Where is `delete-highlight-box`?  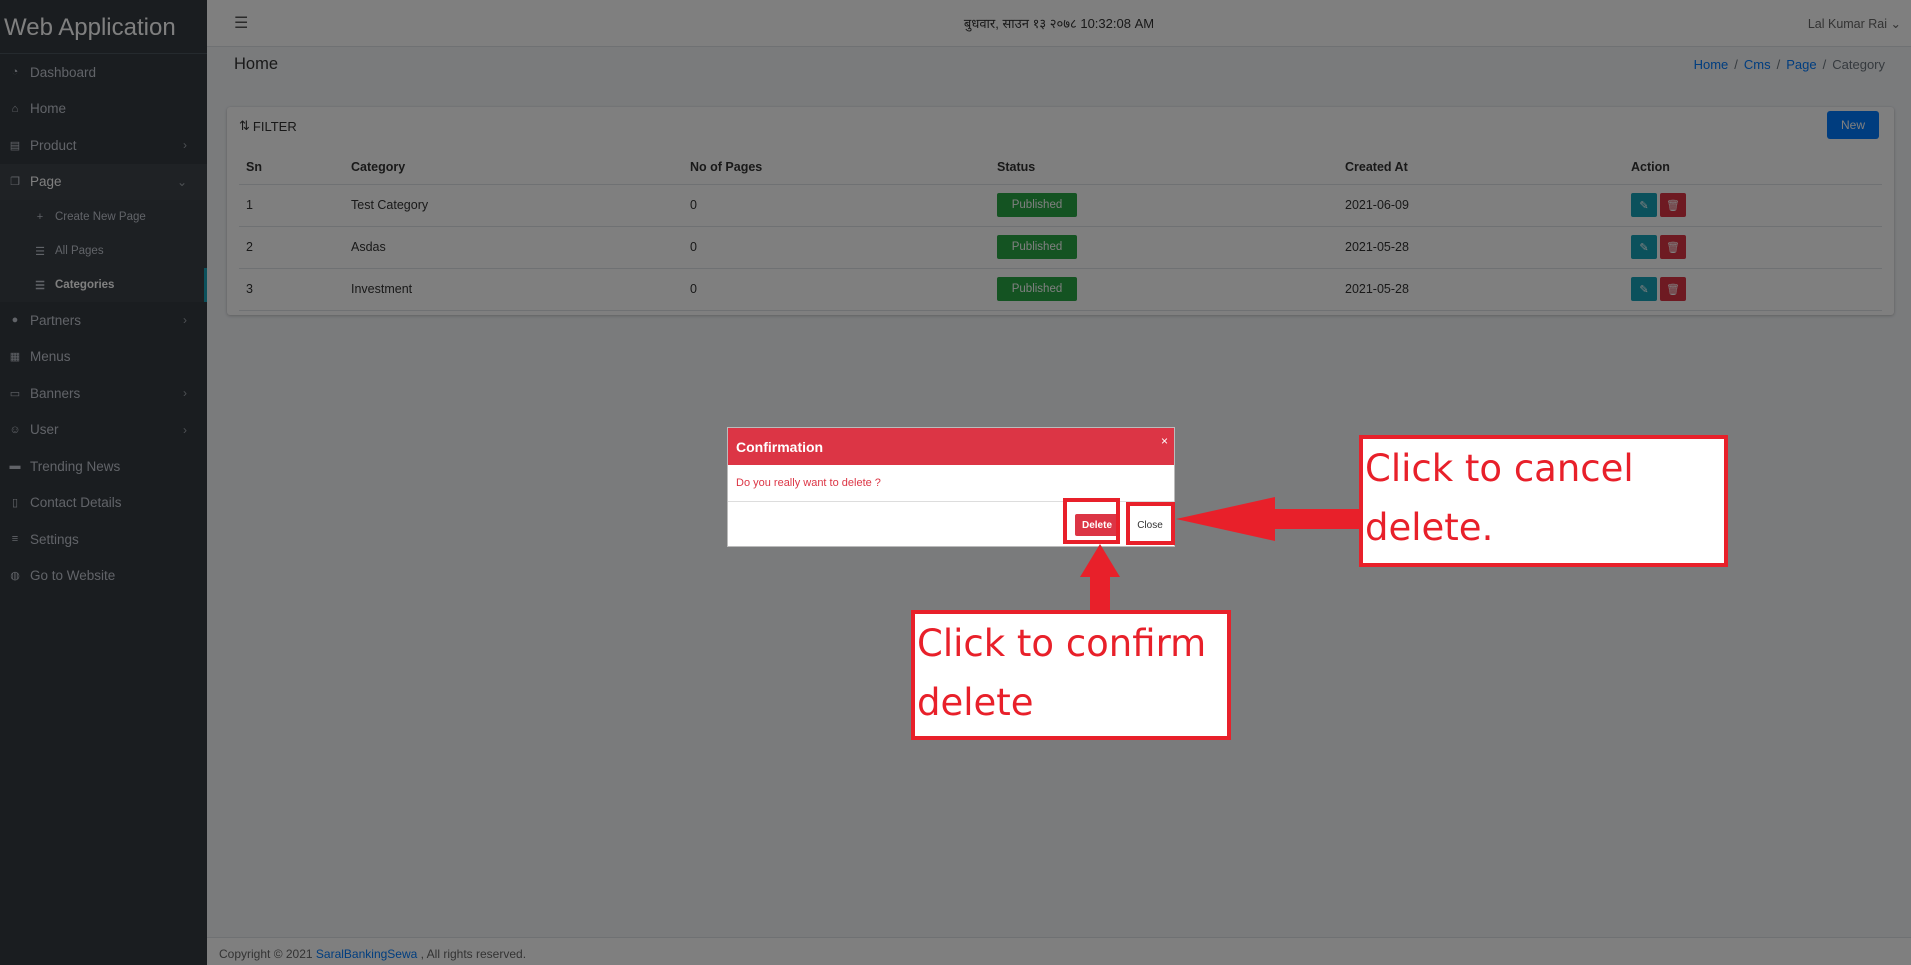 delete-highlight-box is located at coordinates (1091, 521).